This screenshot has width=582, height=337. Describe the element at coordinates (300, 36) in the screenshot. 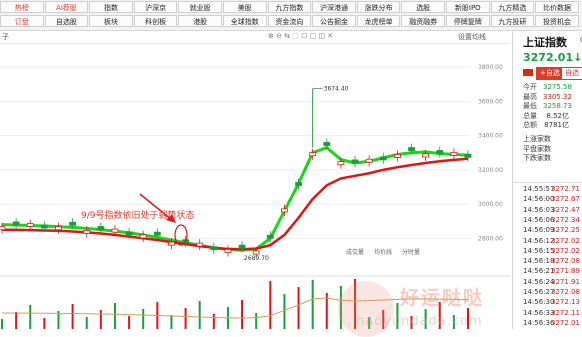

I see `zoom-icons: ⊕ ⊖ ⇆ ⬚ ☐ ▢ ◫ ✕` at that location.